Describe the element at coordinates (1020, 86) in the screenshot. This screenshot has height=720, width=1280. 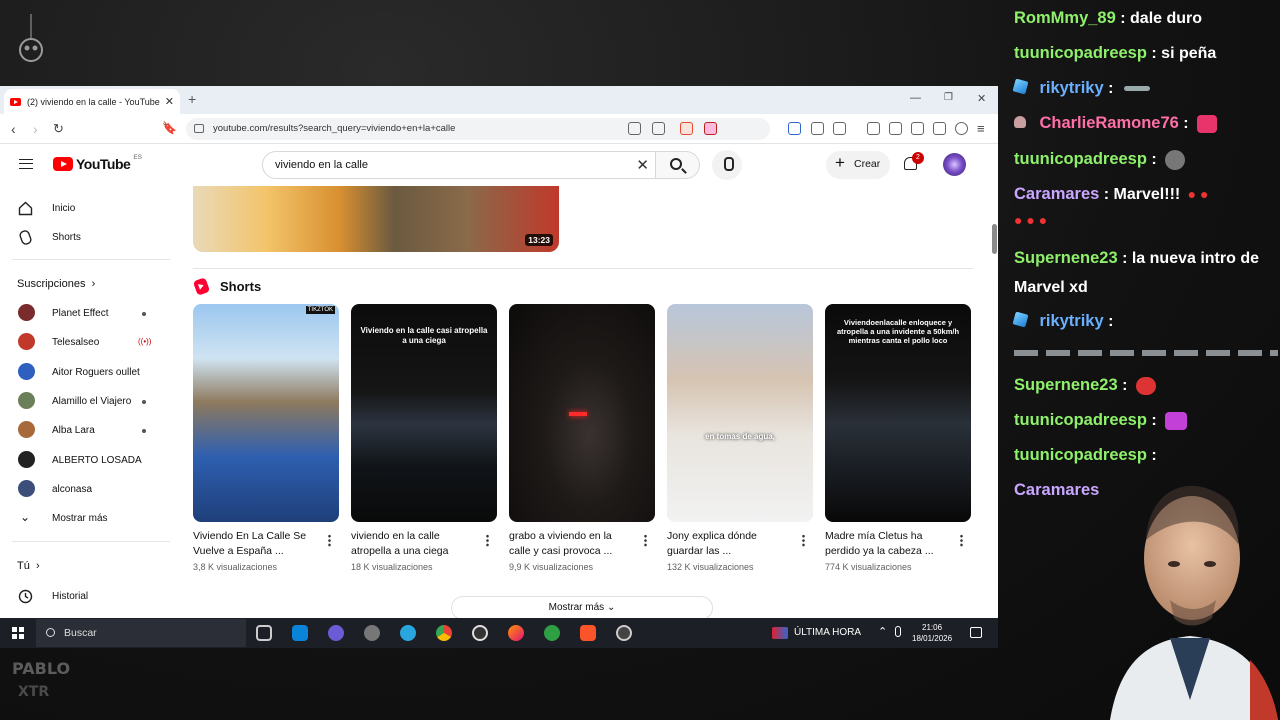
I see `badge-cube-icon` at that location.